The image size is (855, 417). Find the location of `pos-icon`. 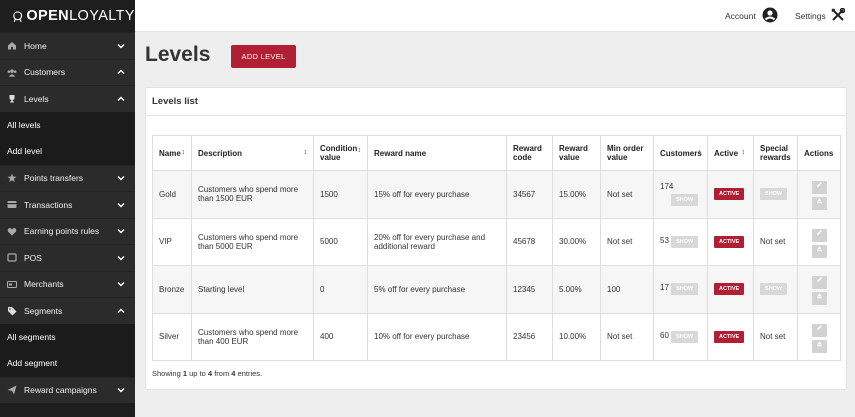

pos-icon is located at coordinates (12, 258).